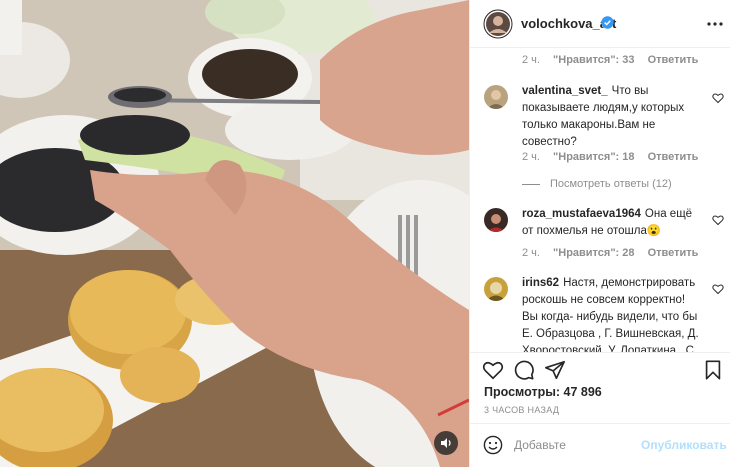  What do you see at coordinates (593, 60) in the screenshot?
I see `comment-likes: "Нравится": 33` at bounding box center [593, 60].